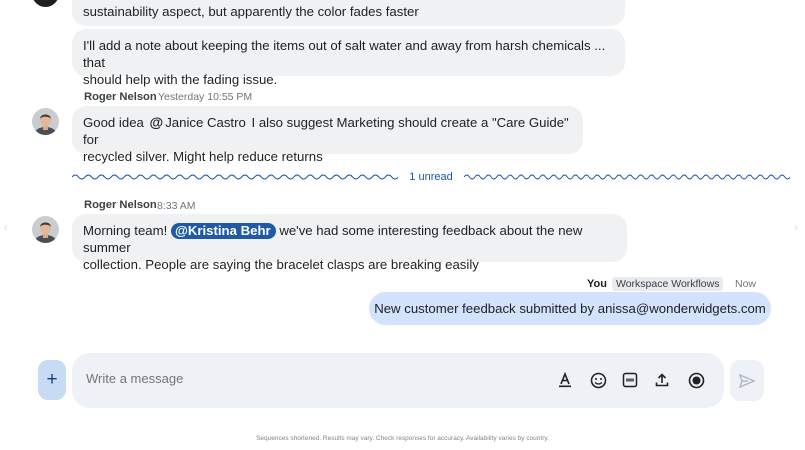  Describe the element at coordinates (597, 284) in the screenshot. I see `self-sender-label: You` at that location.